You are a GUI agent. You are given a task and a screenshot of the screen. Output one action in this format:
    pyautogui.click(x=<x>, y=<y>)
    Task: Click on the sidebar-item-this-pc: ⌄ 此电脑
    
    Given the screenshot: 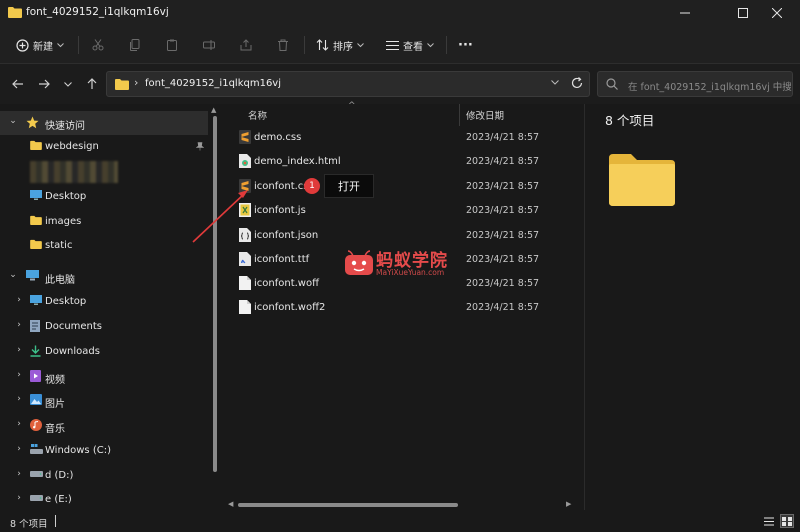 What is the action you would take?
    pyautogui.click(x=104, y=277)
    